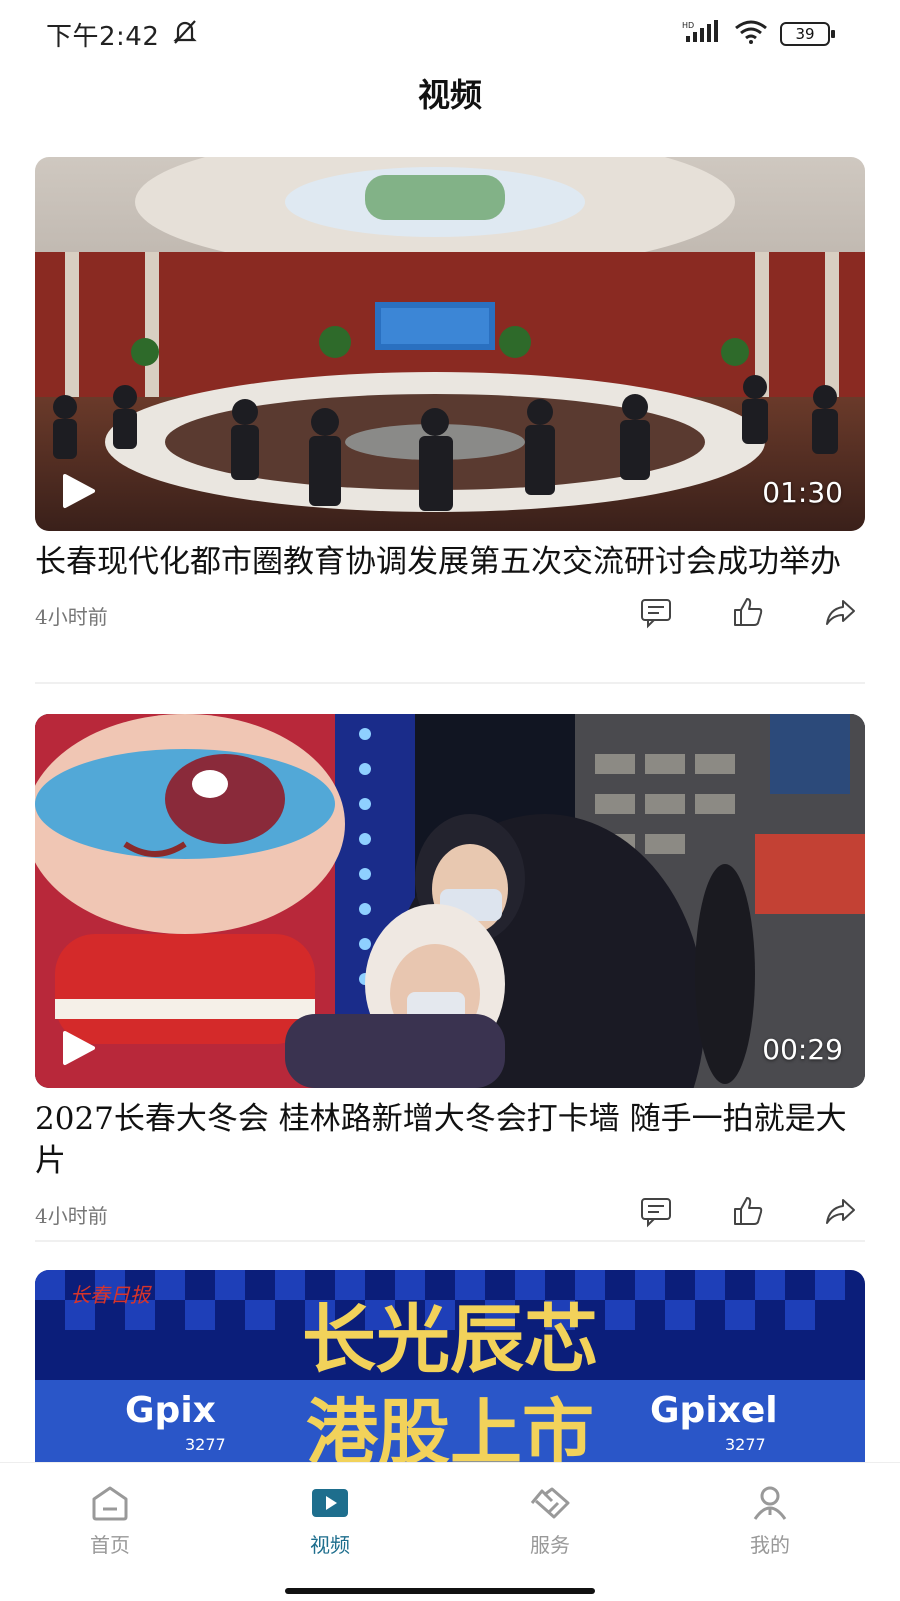 The width and height of the screenshot is (900, 1601). What do you see at coordinates (450, 32) in the screenshot?
I see `status-bar: 下午2:42 HD 39` at bounding box center [450, 32].